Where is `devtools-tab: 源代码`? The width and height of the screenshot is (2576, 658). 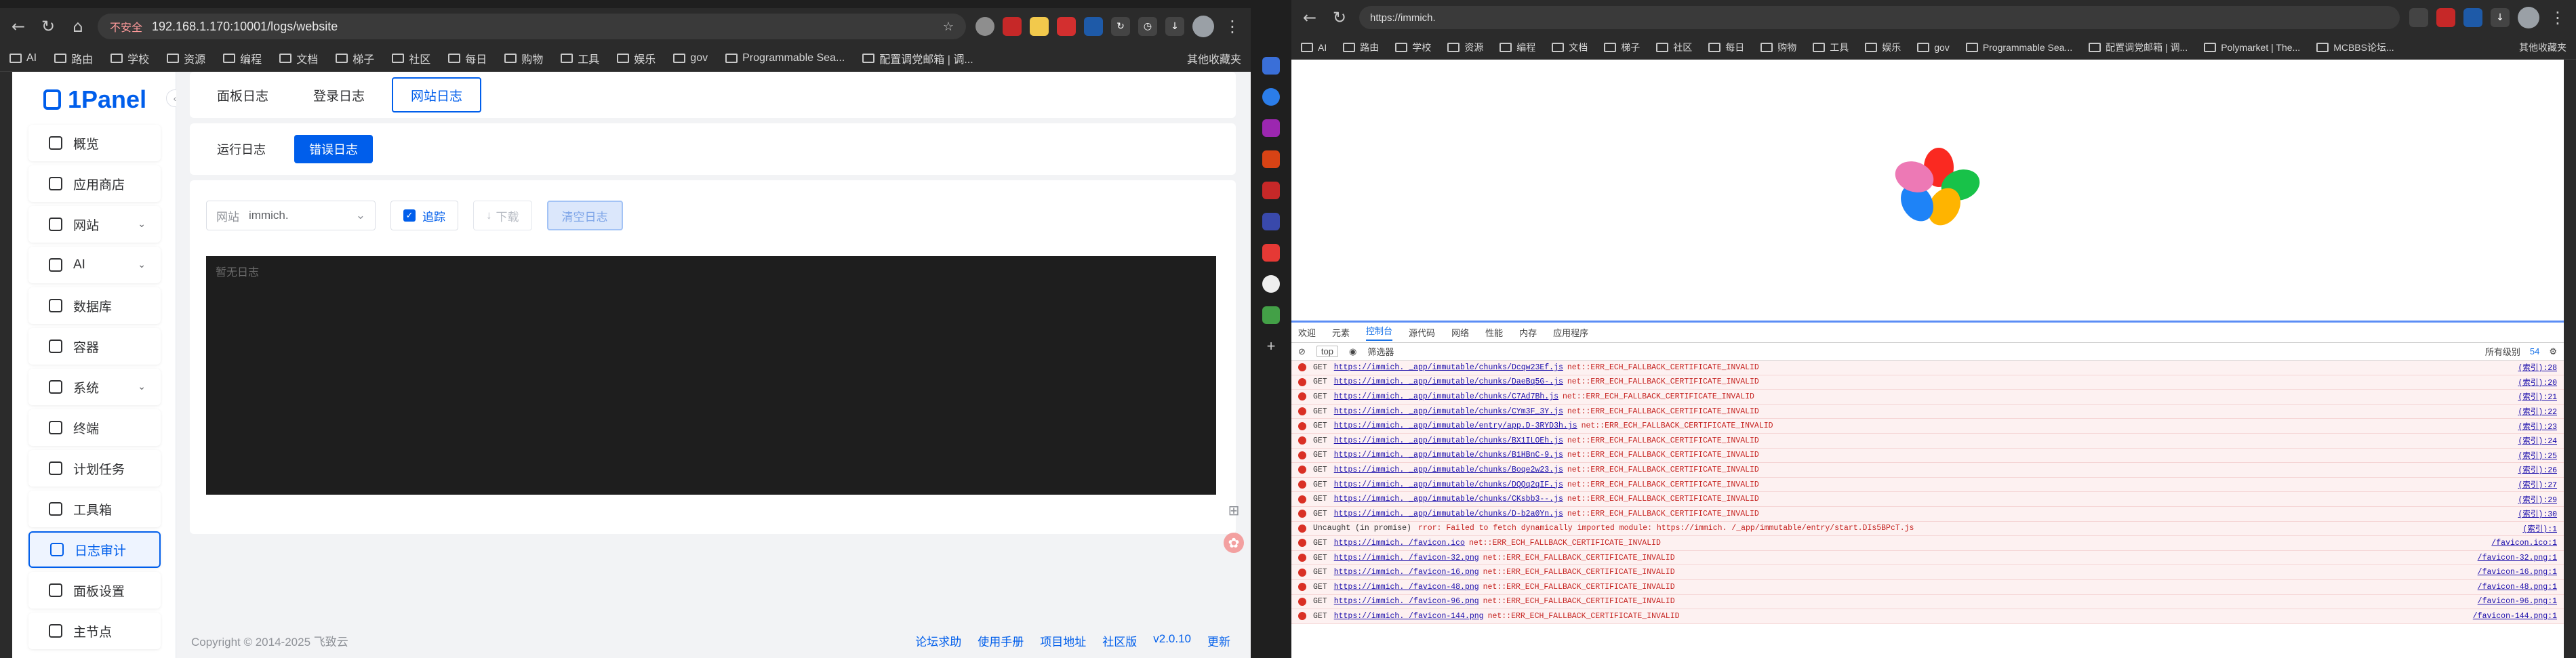
devtools-tab: 源代码 is located at coordinates (1422, 332).